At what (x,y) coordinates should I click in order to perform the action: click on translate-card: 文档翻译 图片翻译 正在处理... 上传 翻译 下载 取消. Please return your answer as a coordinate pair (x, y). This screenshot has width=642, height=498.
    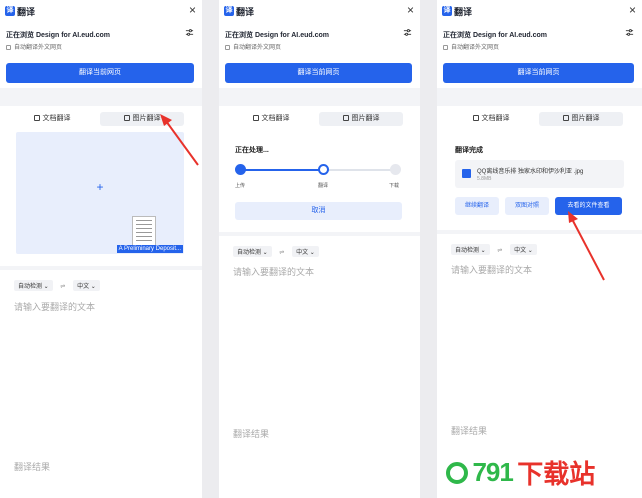
    Looking at the image, I should click on (318, 169).